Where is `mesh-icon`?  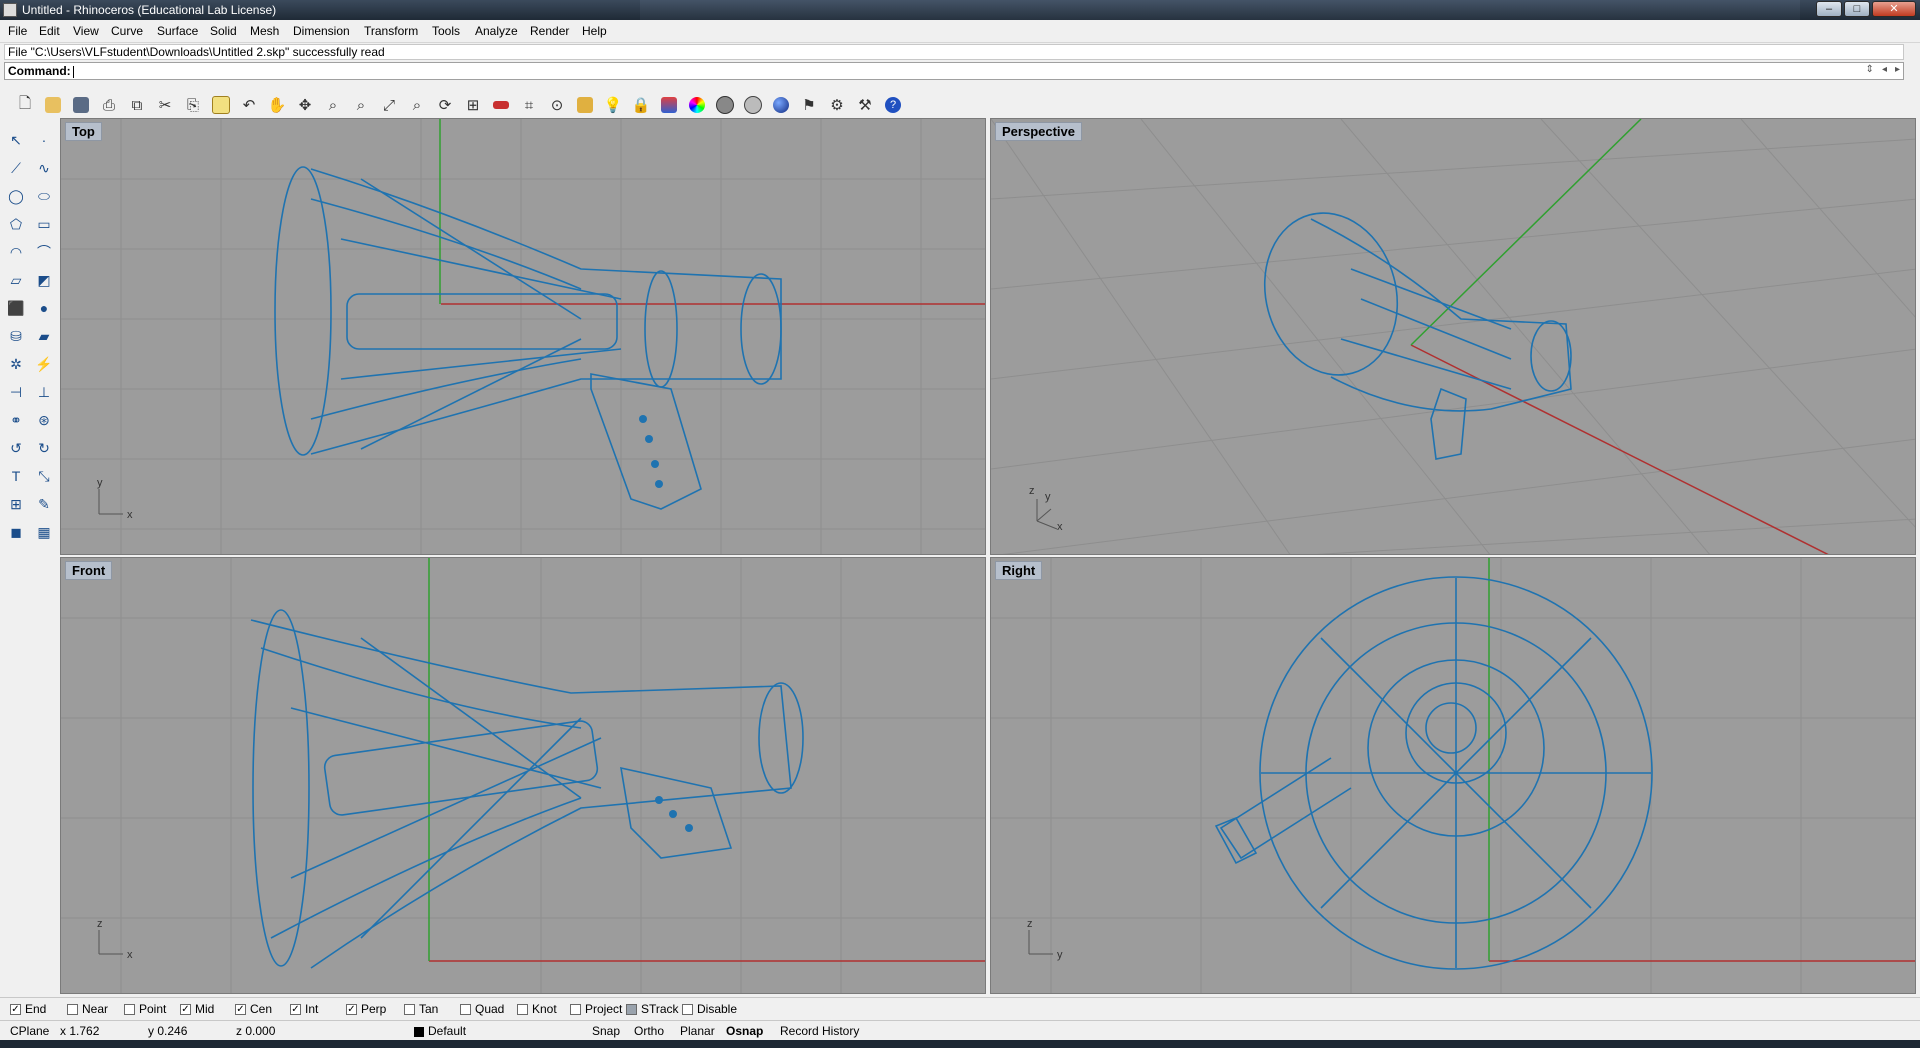 mesh-icon is located at coordinates (753, 105).